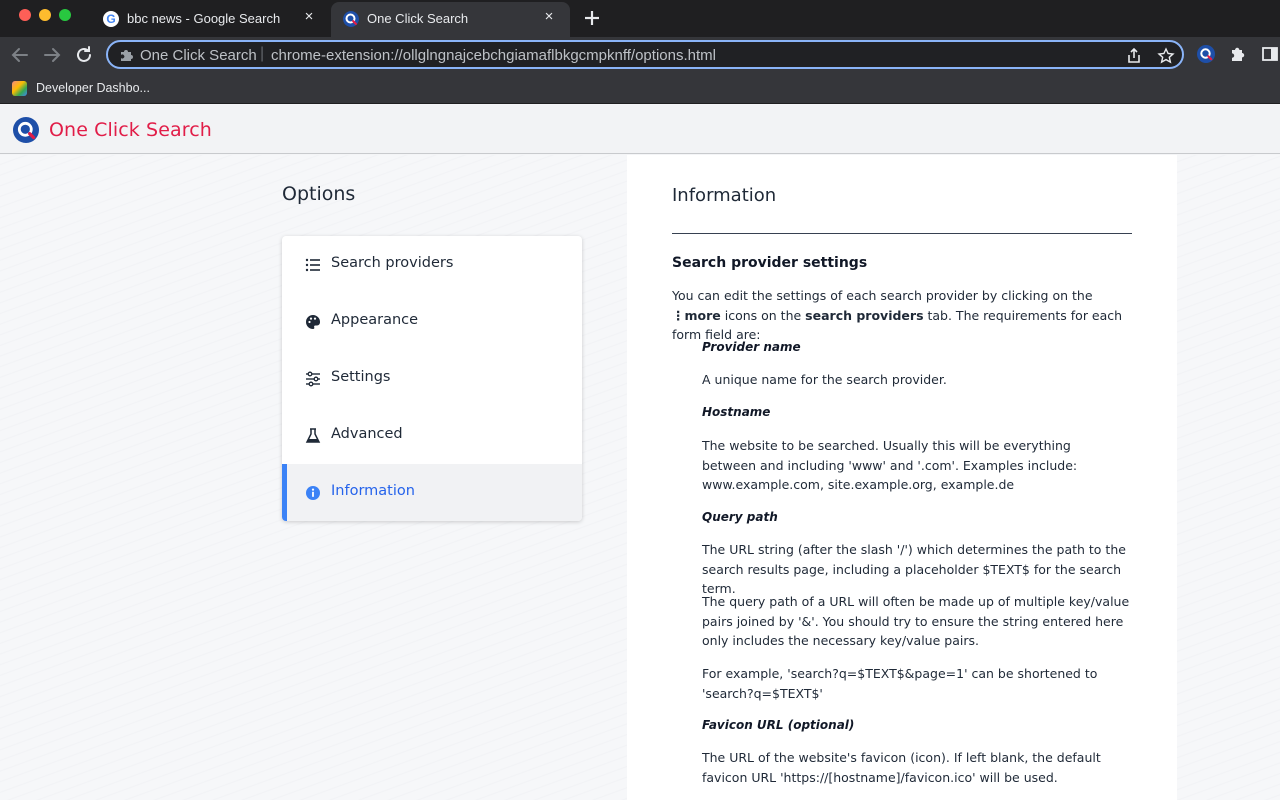 The image size is (1280, 800). Describe the element at coordinates (373, 491) in the screenshot. I see `menu-item-label: Information` at that location.